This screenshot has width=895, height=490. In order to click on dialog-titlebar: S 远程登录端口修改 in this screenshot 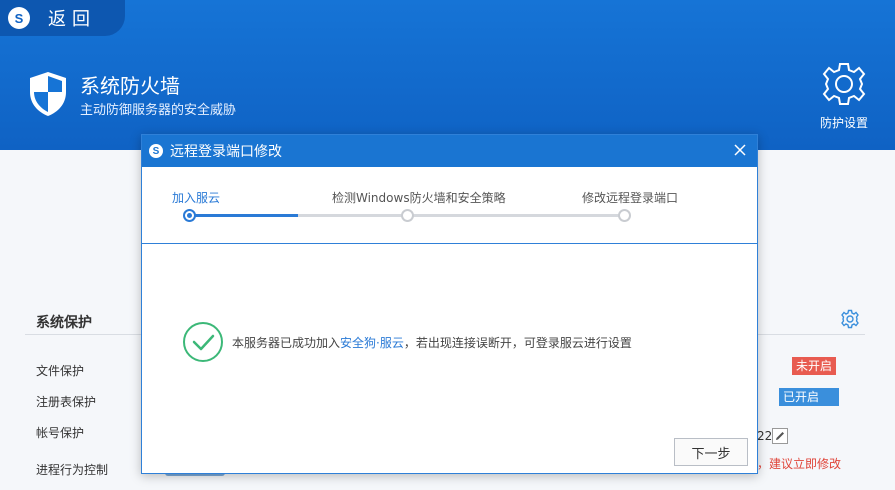, I will do `click(449, 151)`.